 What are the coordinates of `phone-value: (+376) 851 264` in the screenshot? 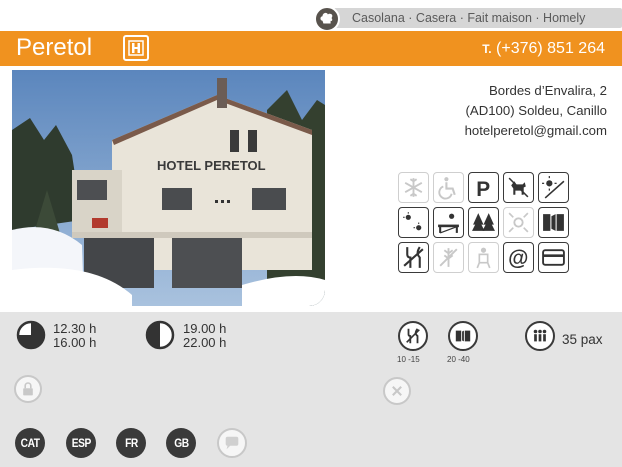 It's located at (550, 48).